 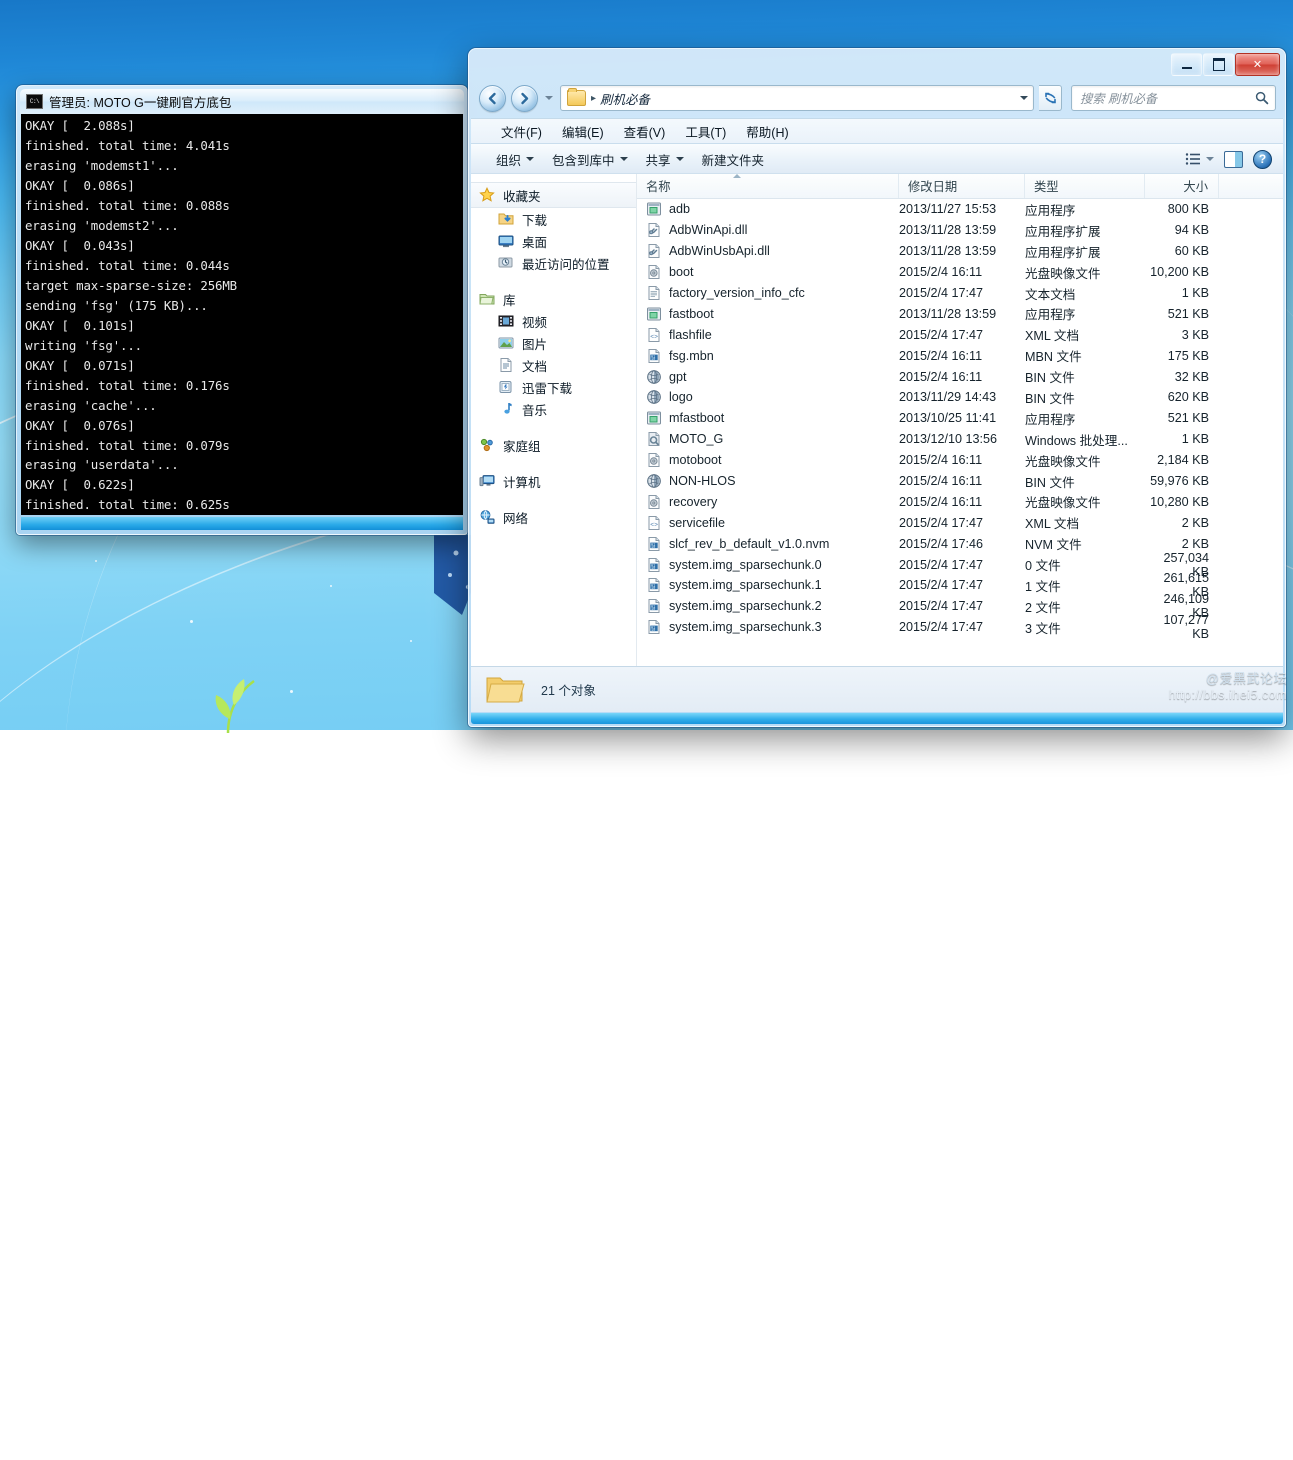 I want to click on include-in-library-button: 包含到库中, so click(x=590, y=159).